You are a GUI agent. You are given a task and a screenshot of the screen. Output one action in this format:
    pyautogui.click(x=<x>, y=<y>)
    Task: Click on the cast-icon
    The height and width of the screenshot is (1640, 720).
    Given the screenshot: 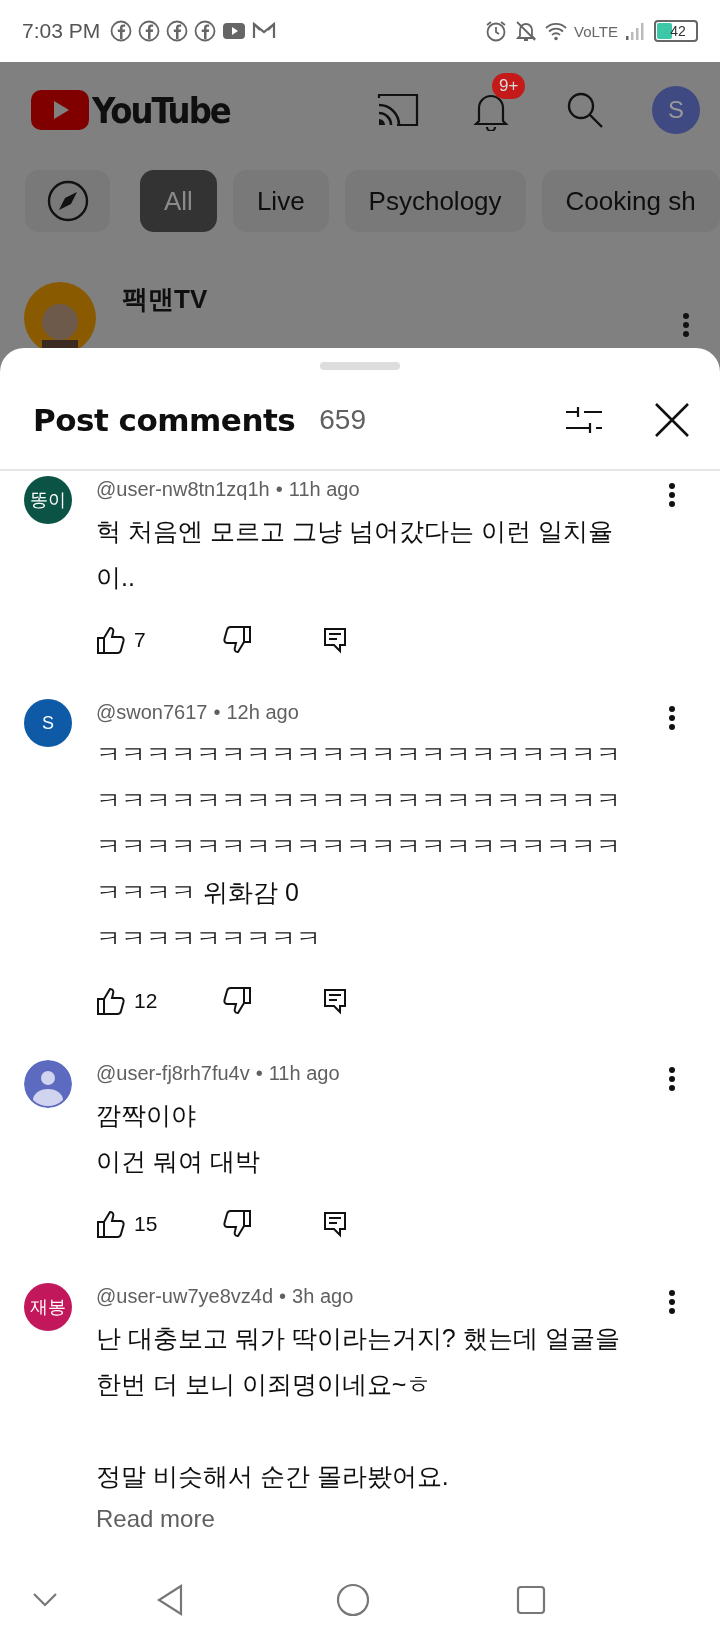 What is the action you would take?
    pyautogui.click(x=397, y=110)
    